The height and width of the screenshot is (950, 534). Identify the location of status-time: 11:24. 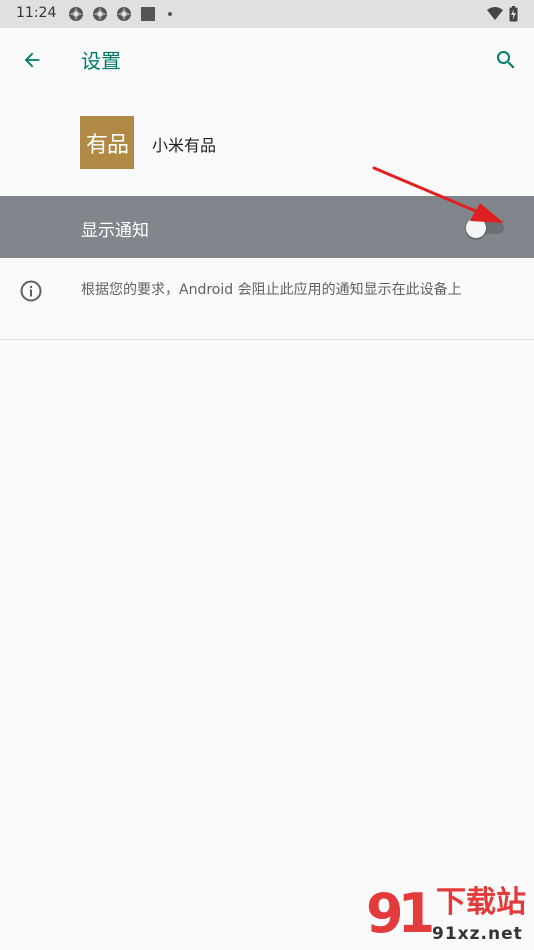
(36, 13).